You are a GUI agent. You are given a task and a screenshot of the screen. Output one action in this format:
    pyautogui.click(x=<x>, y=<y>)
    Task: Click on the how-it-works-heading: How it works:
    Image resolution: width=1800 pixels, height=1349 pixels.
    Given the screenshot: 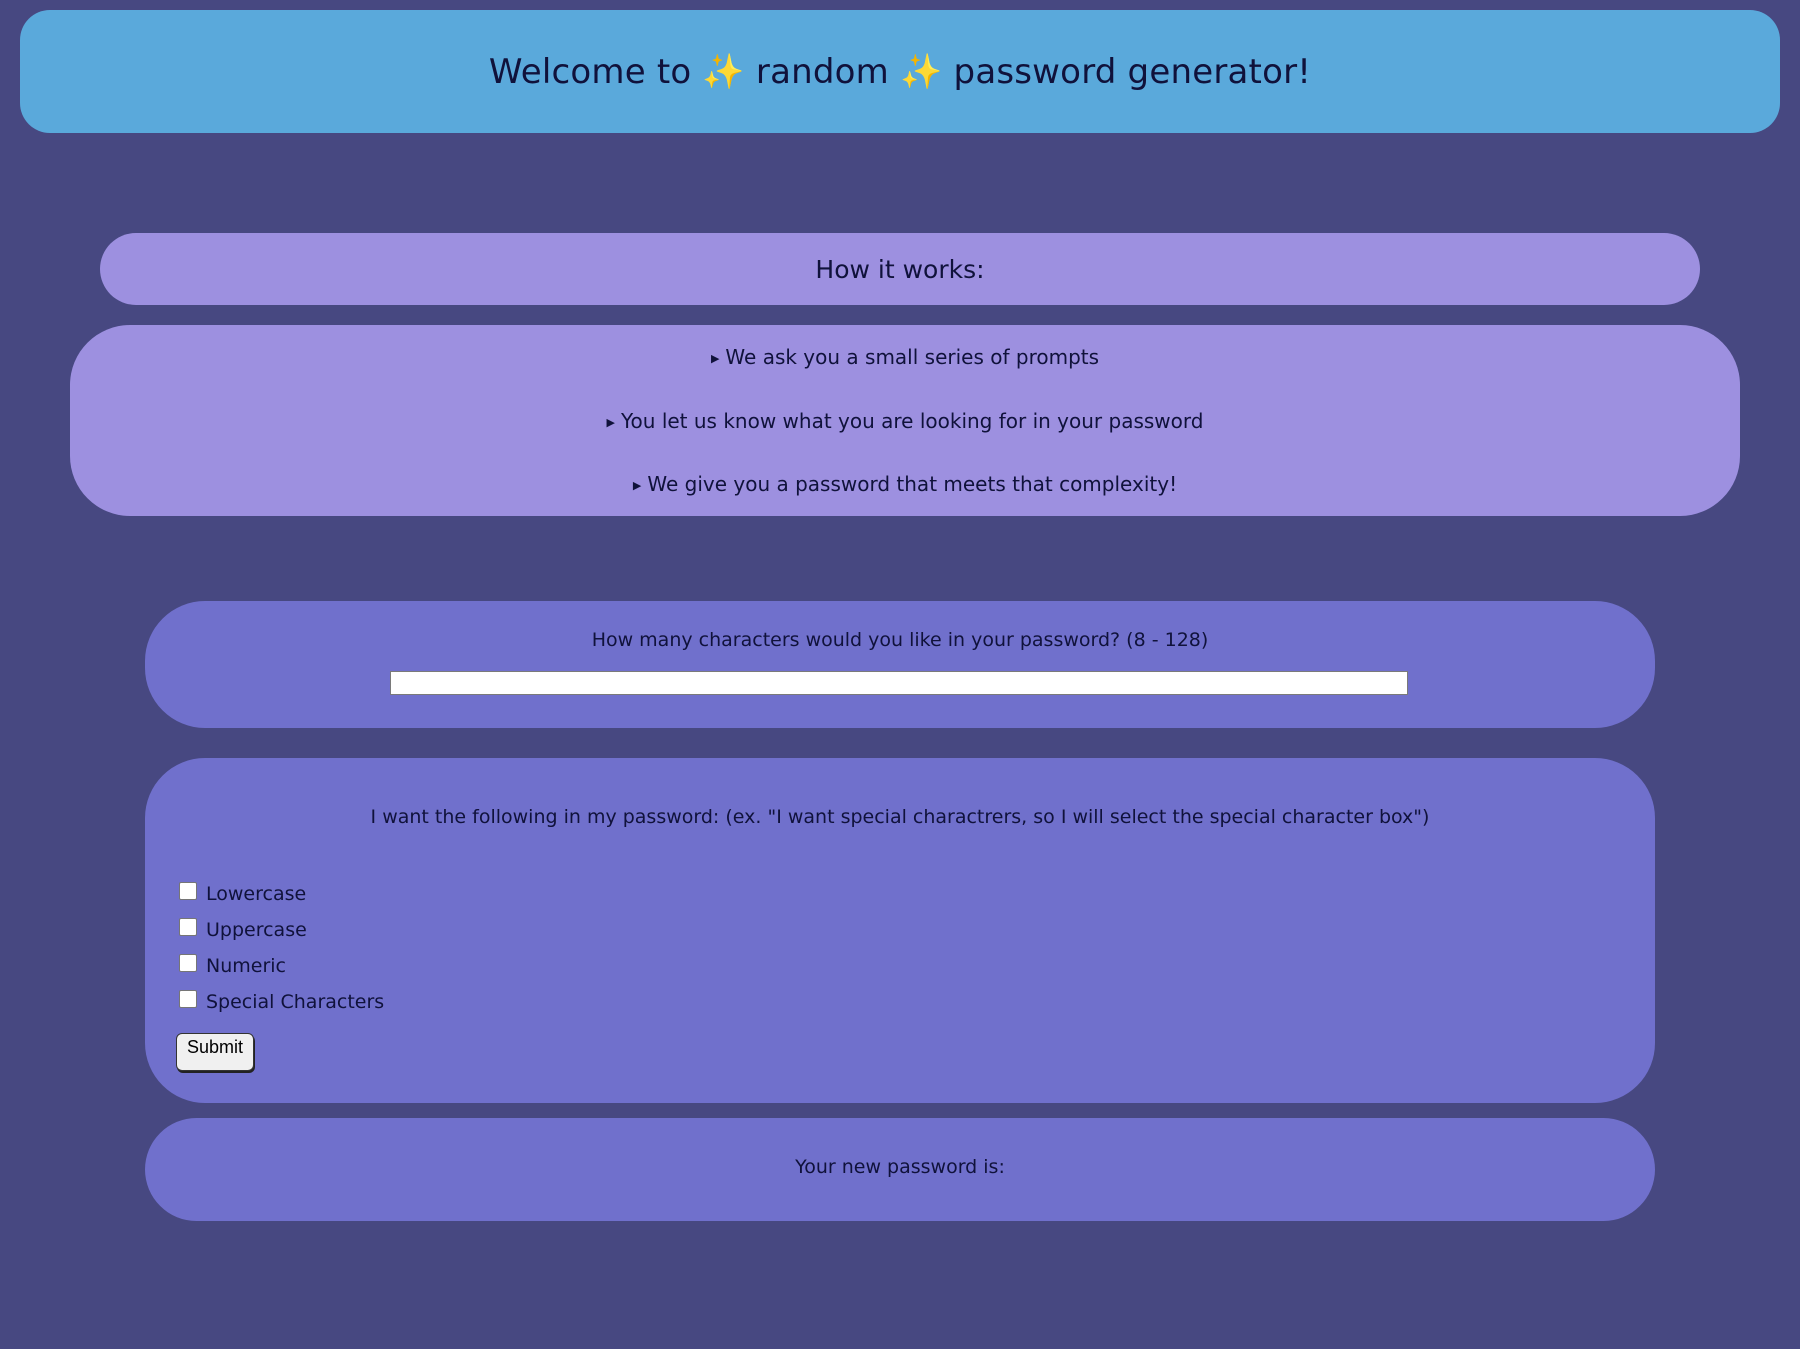 What is the action you would take?
    pyautogui.click(x=900, y=269)
    